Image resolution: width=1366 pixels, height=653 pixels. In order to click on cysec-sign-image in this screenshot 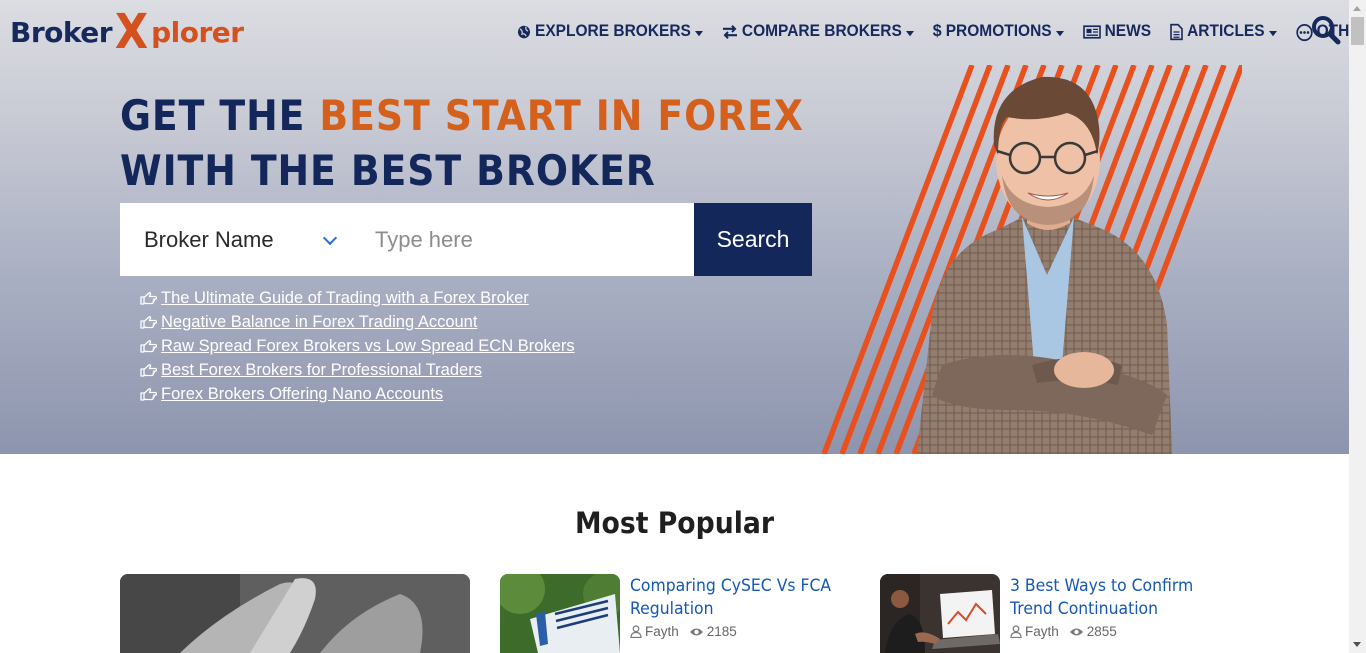, I will do `click(560, 613)`.